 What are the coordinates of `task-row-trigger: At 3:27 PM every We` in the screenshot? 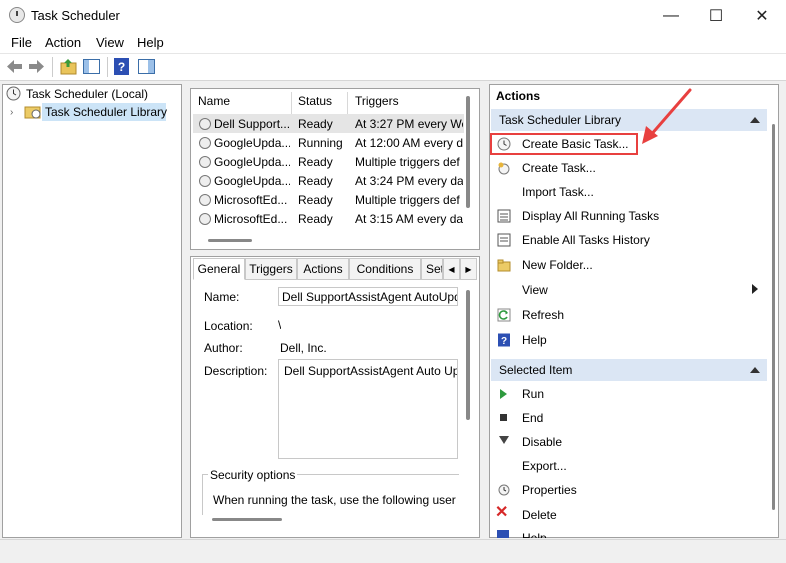 It's located at (409, 124).